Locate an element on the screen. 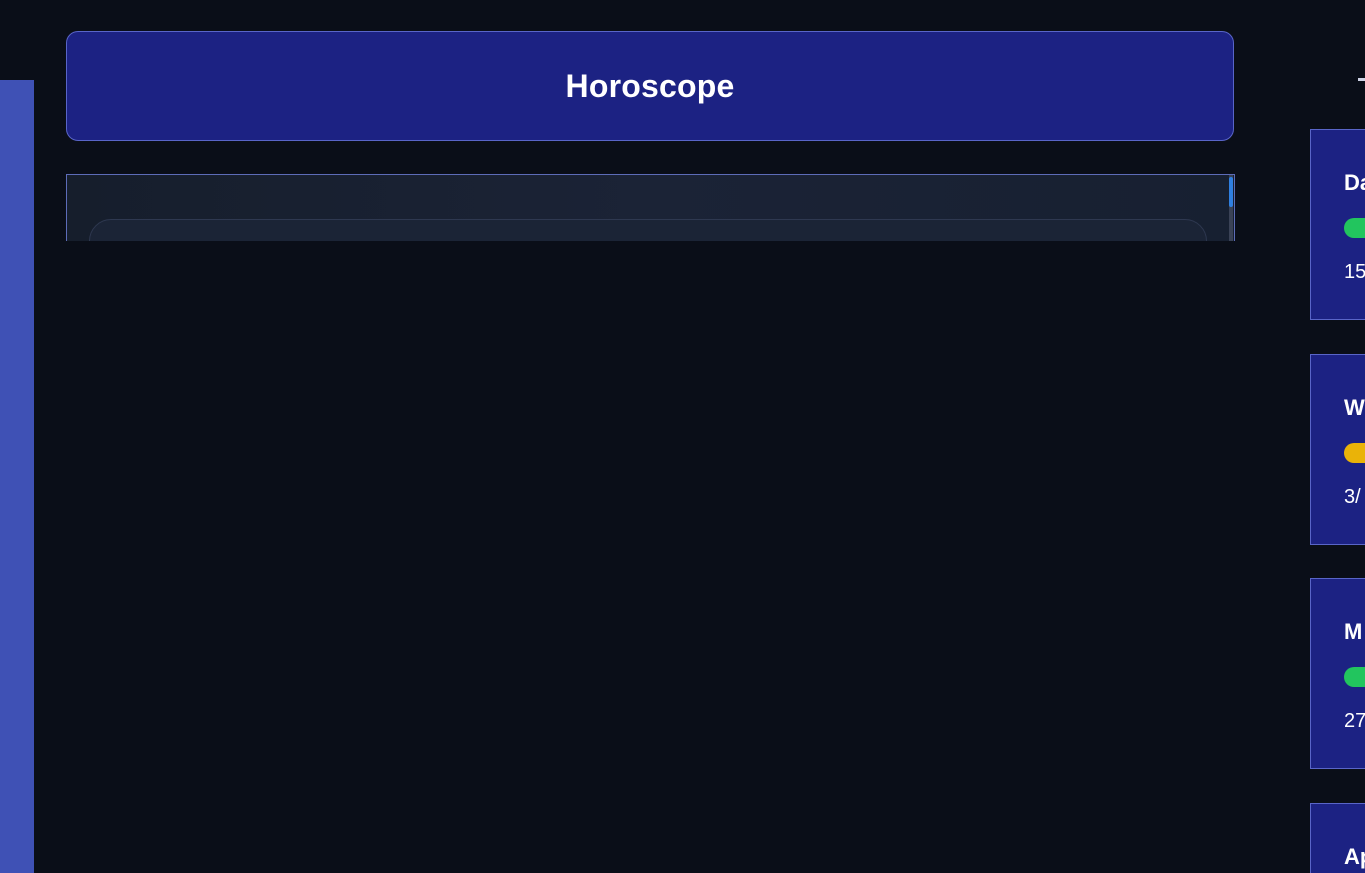  side-card-weekly: W 3/ is located at coordinates (1337, 449).